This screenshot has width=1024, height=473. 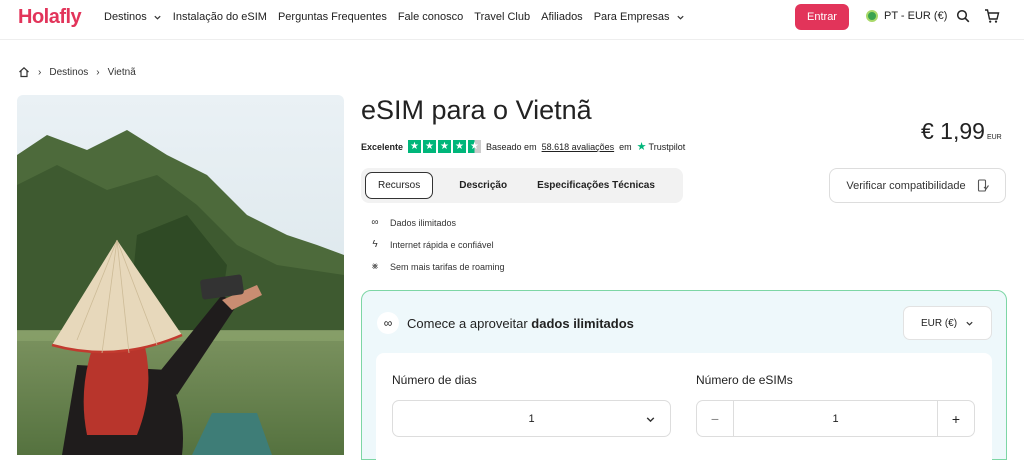 I want to click on nav-instalacao: Instalação do eSIM, so click(x=220, y=17).